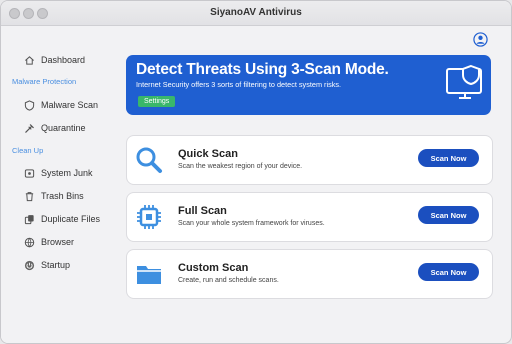 The height and width of the screenshot is (344, 512). I want to click on window-title: SiyanoAV Antivirus, so click(256, 12).